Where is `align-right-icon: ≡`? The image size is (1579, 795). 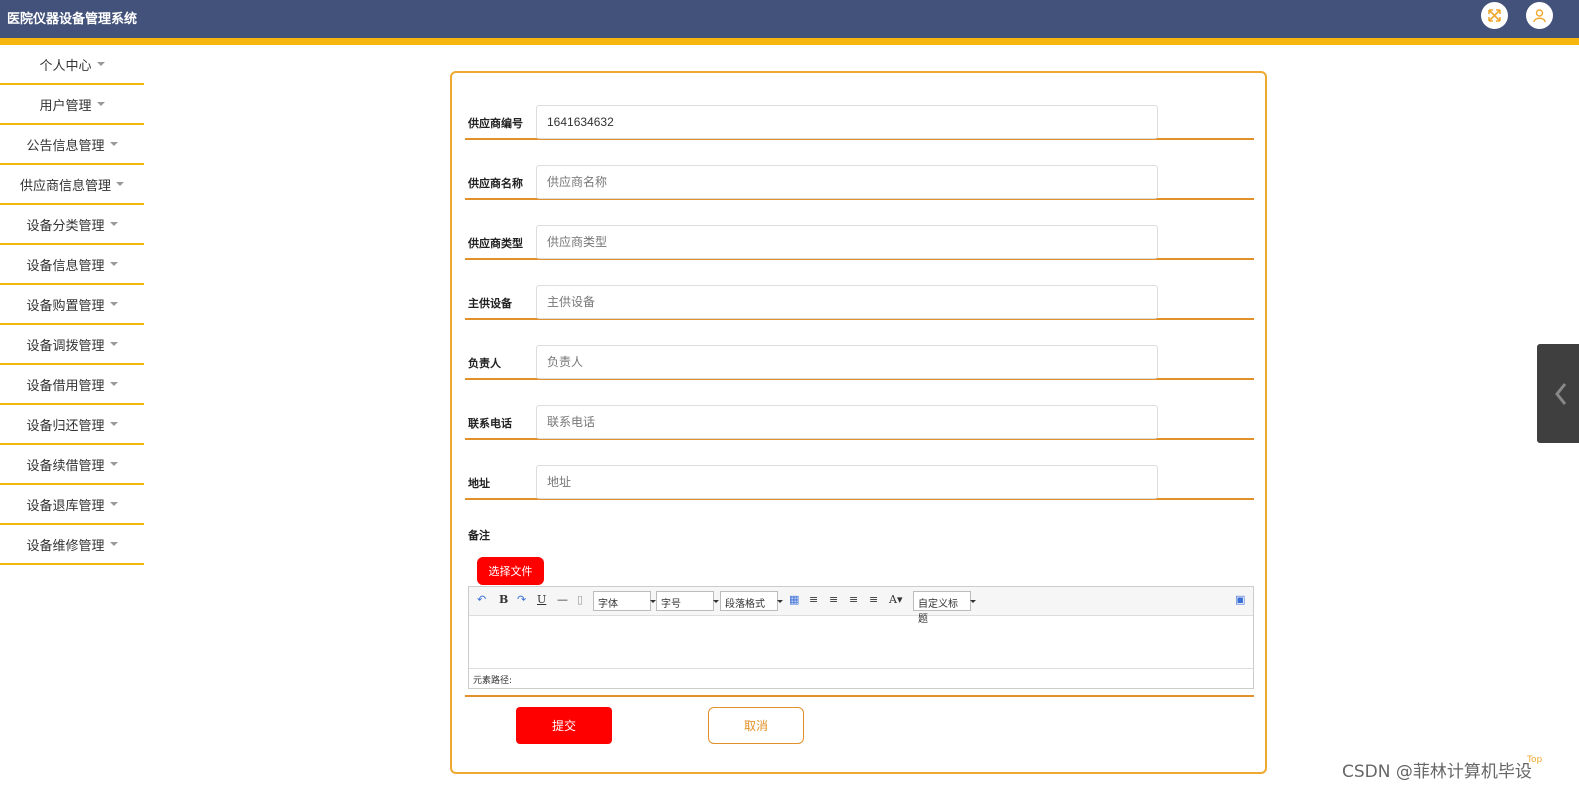 align-right-icon: ≡ is located at coordinates (833, 599).